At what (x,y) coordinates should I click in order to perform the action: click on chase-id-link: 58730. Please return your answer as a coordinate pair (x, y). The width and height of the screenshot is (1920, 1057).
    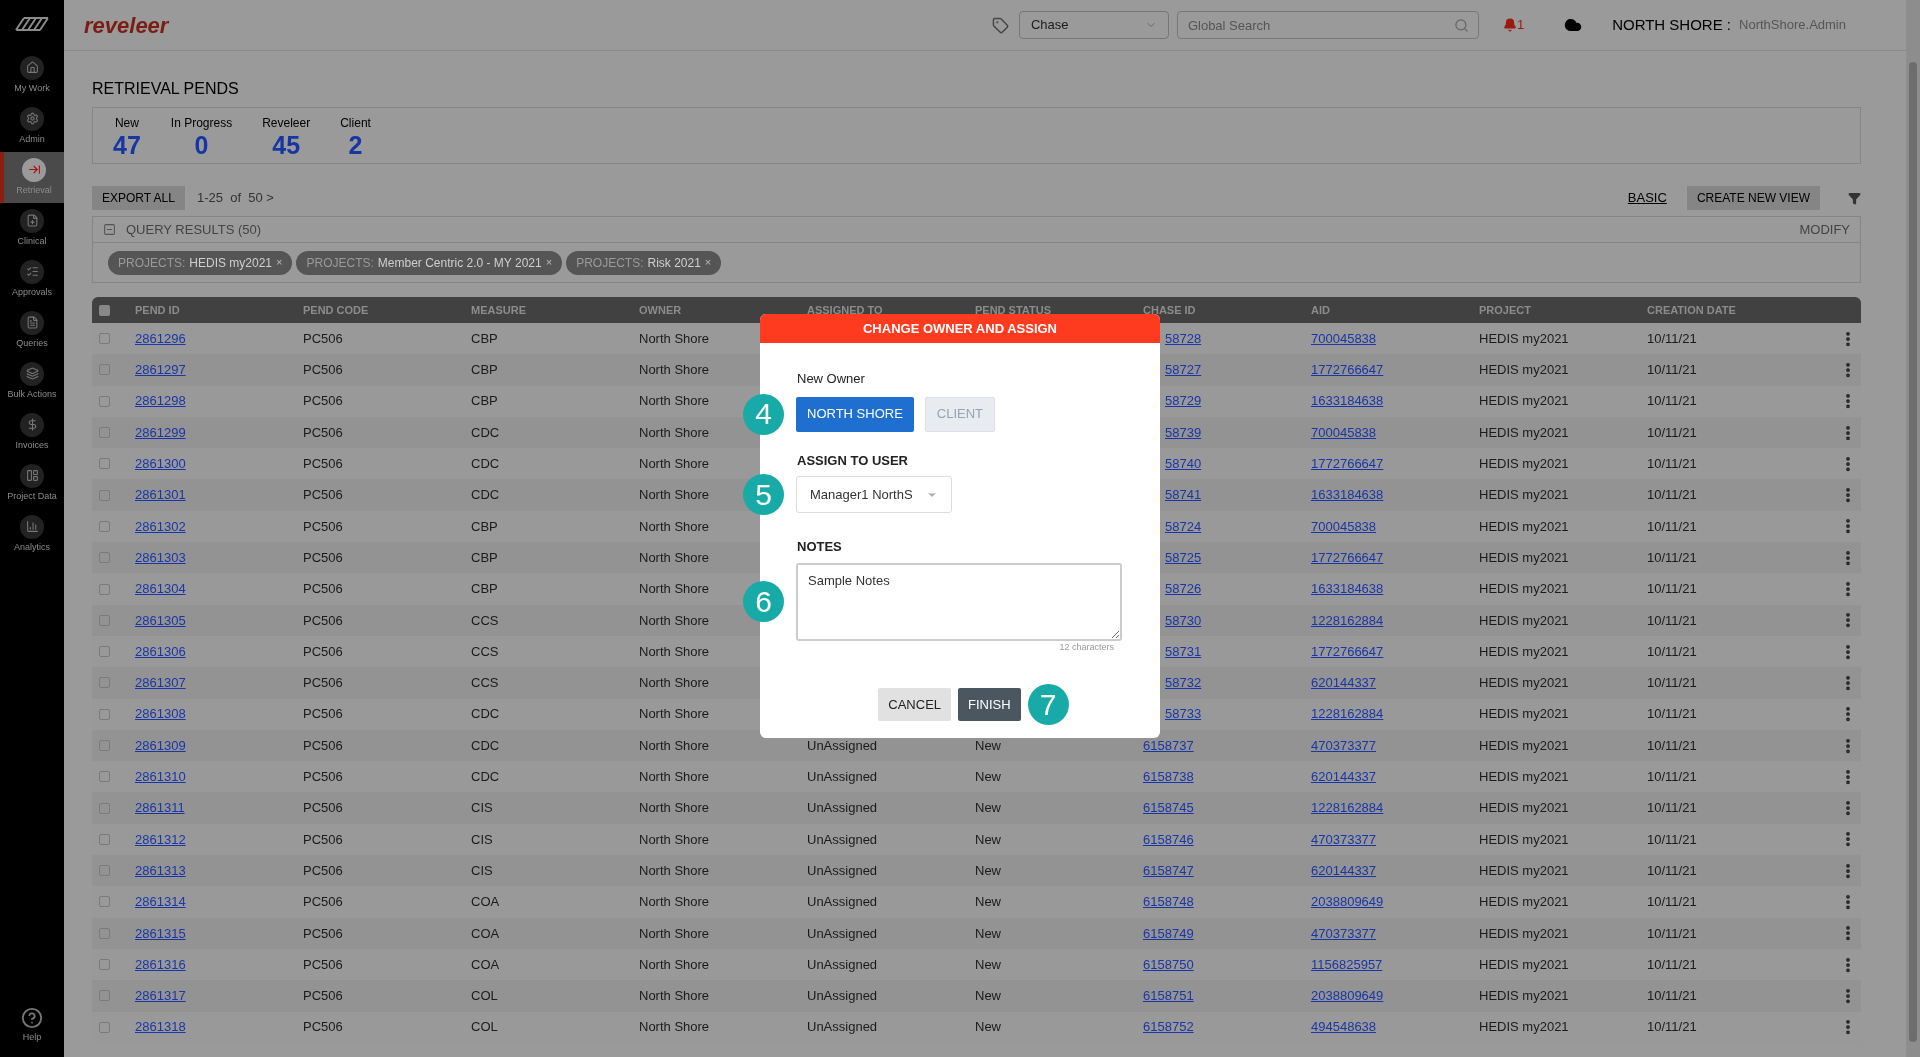
    Looking at the image, I should click on (1183, 620).